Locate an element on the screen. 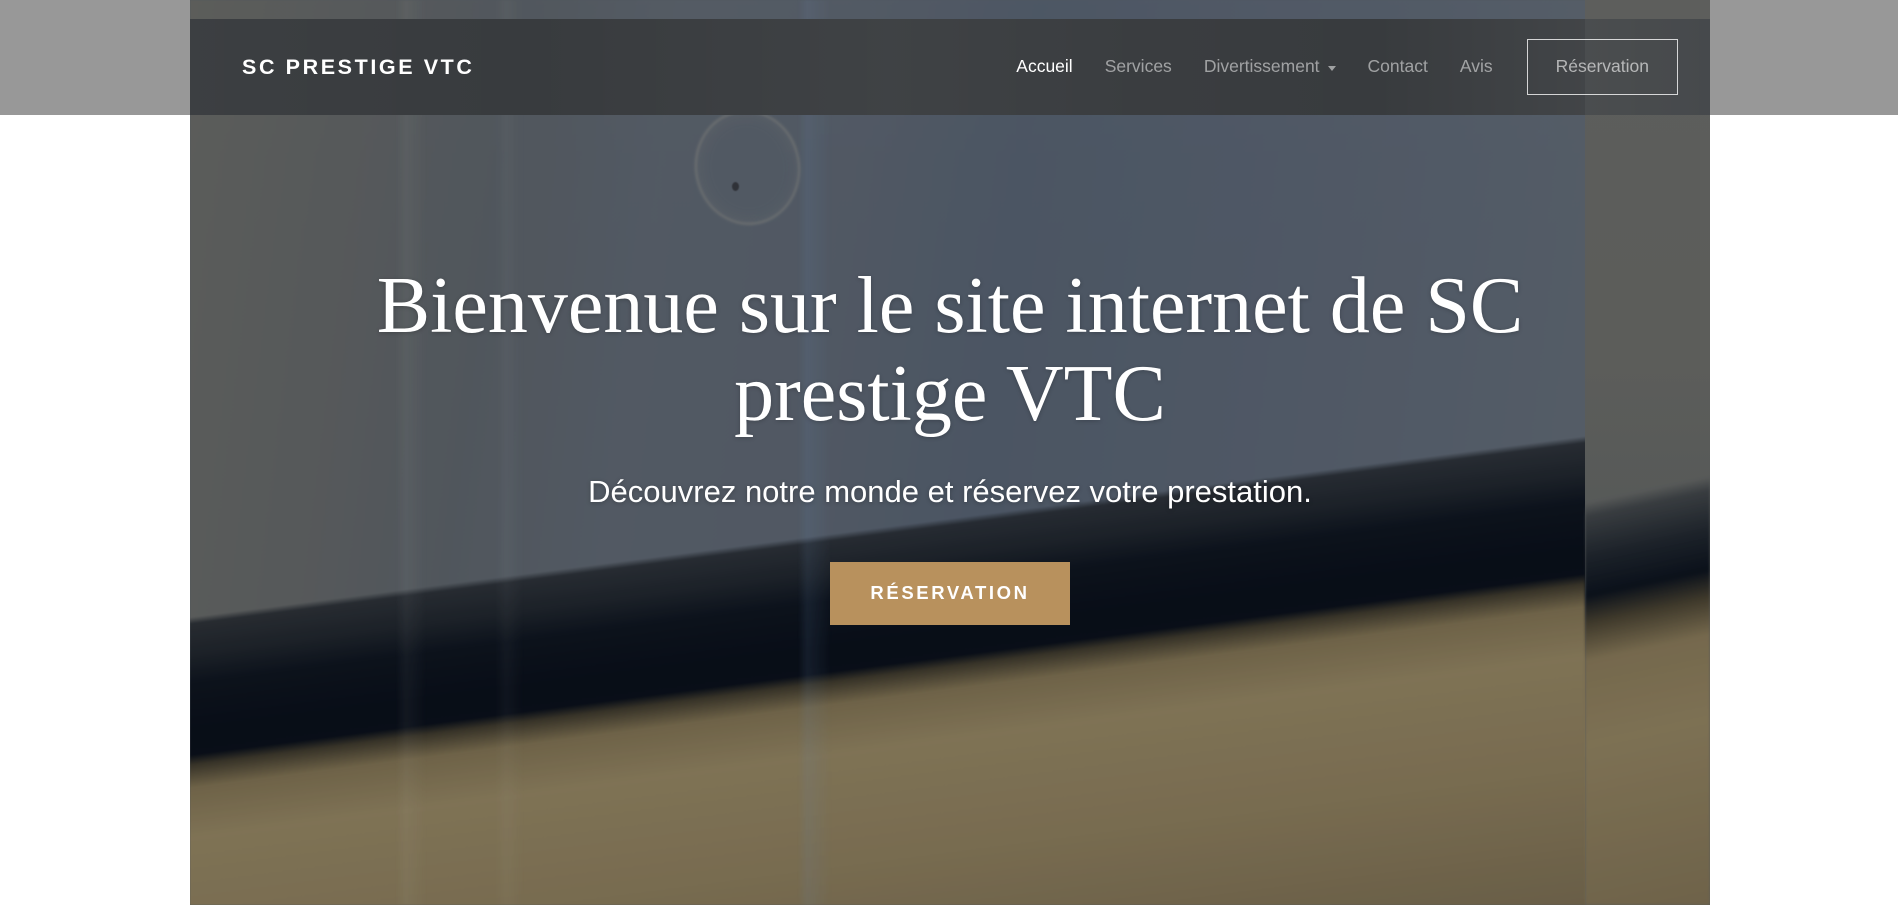 Image resolution: width=1898 pixels, height=905 pixels. hero-reservation-button: RÉSERVATION is located at coordinates (950, 593).